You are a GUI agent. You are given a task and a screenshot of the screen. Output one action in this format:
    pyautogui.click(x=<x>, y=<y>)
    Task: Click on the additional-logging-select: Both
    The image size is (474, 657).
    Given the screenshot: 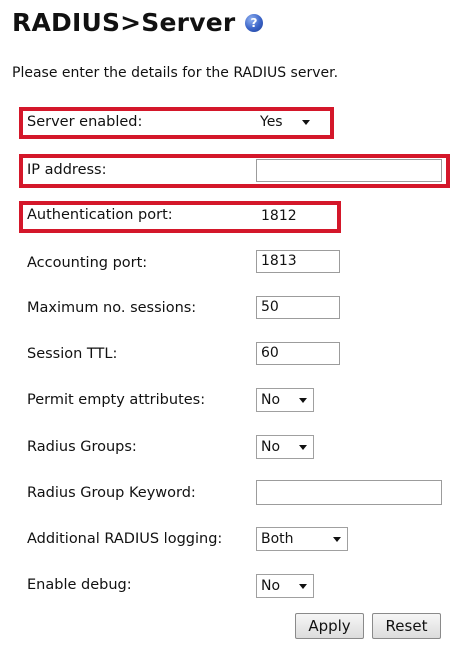 What is the action you would take?
    pyautogui.click(x=302, y=539)
    